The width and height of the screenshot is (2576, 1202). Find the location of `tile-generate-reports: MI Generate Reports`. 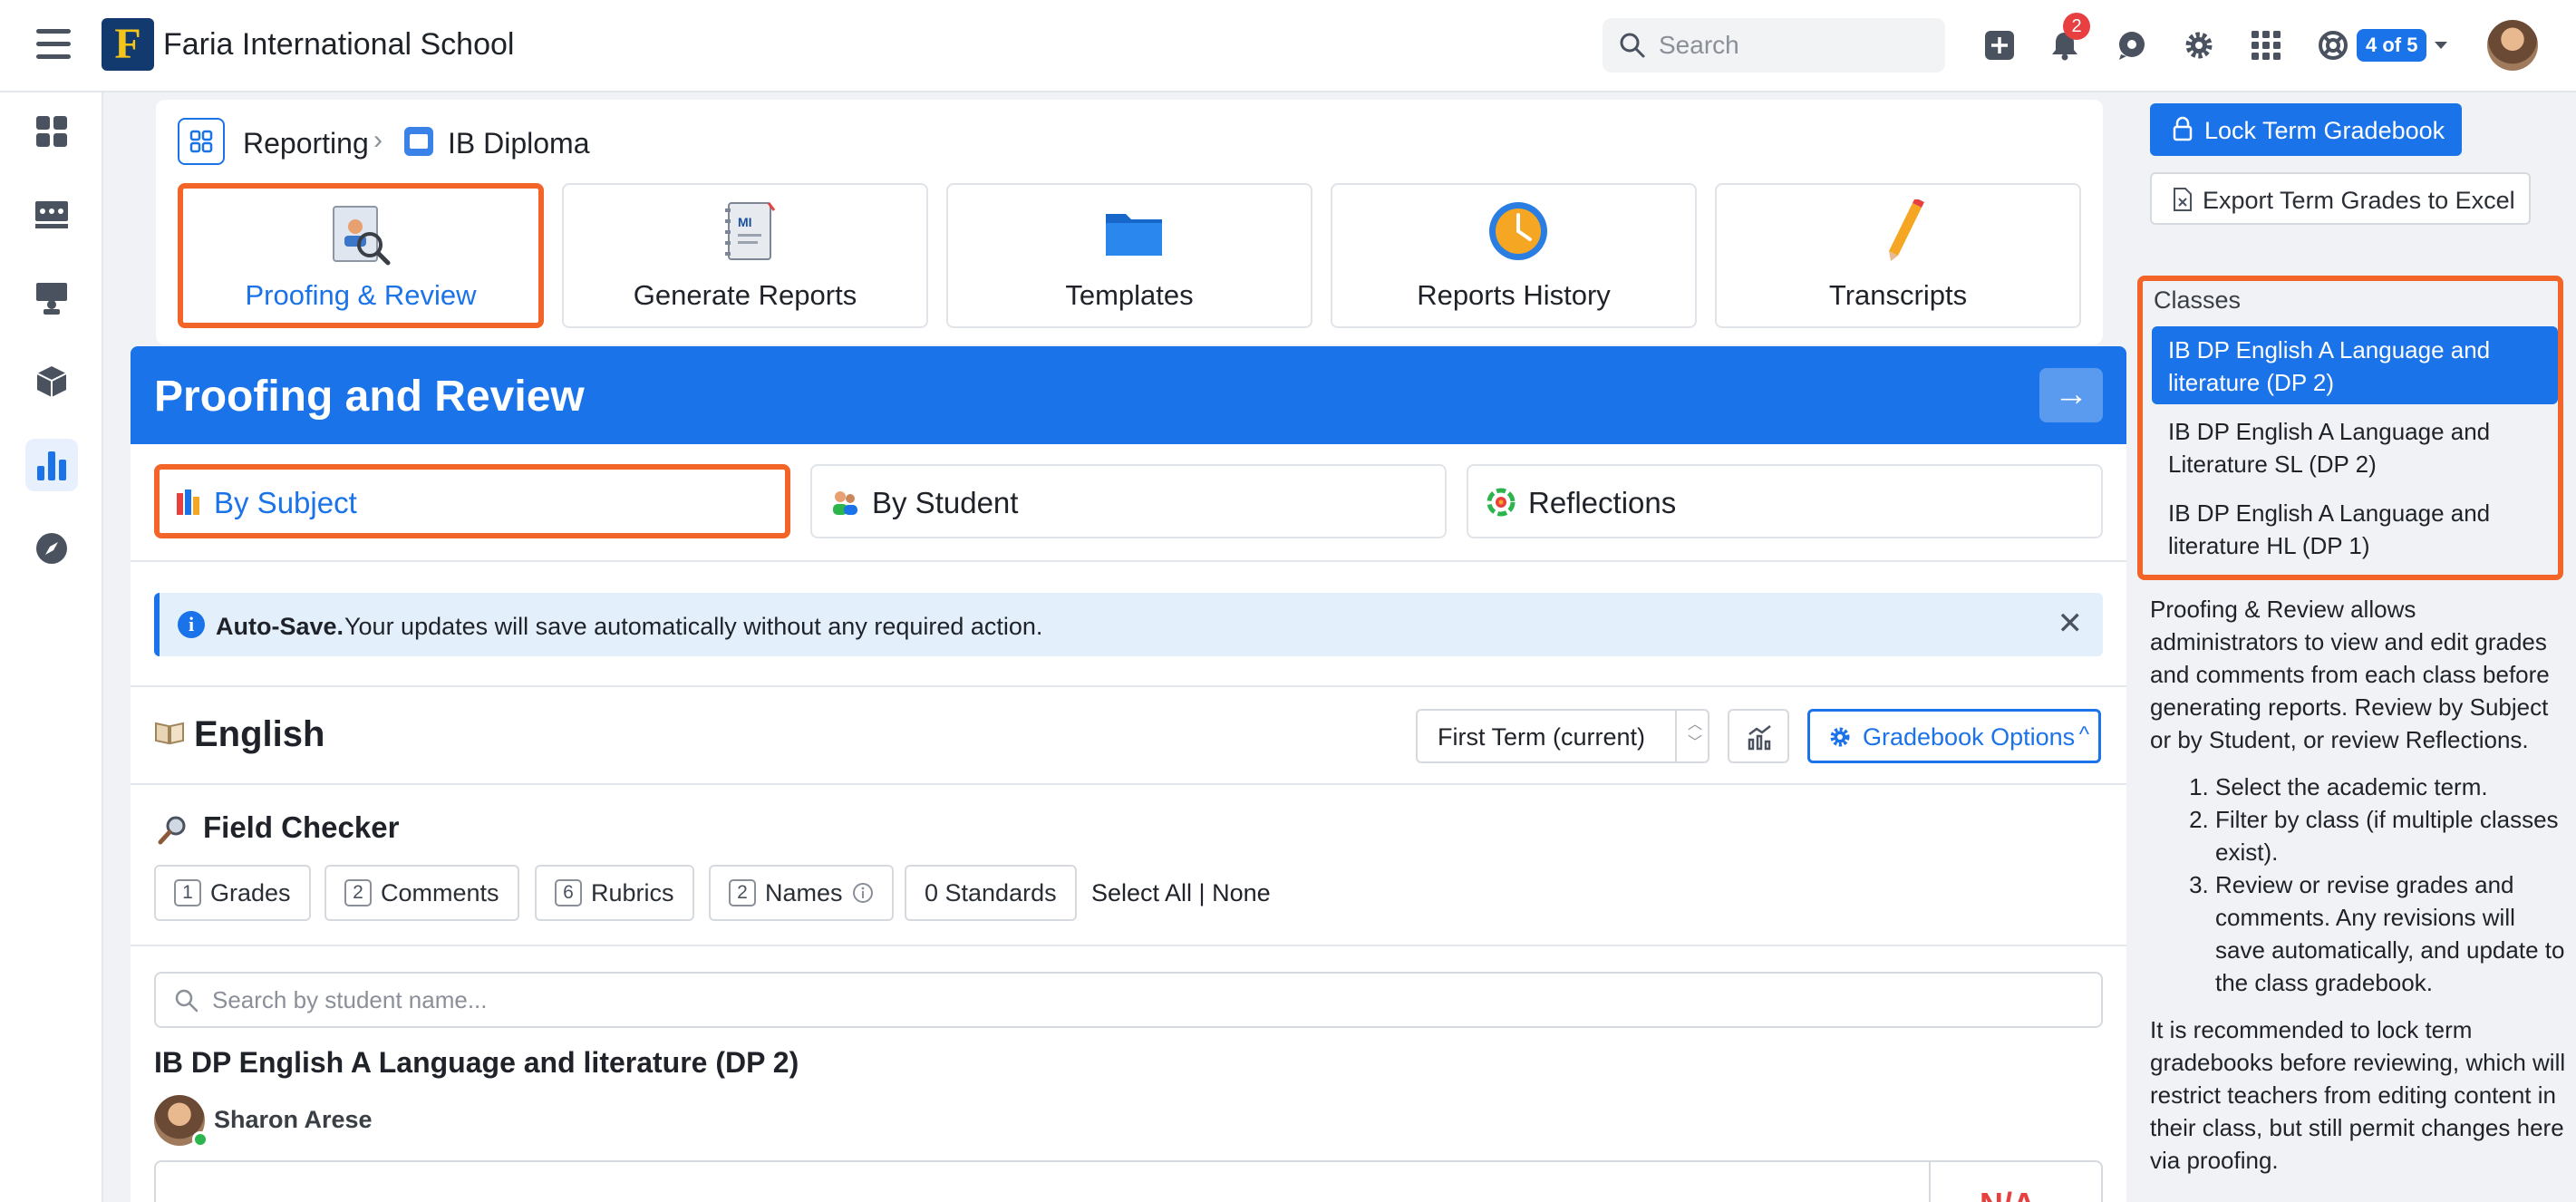

tile-generate-reports: MI Generate Reports is located at coordinates (745, 255).